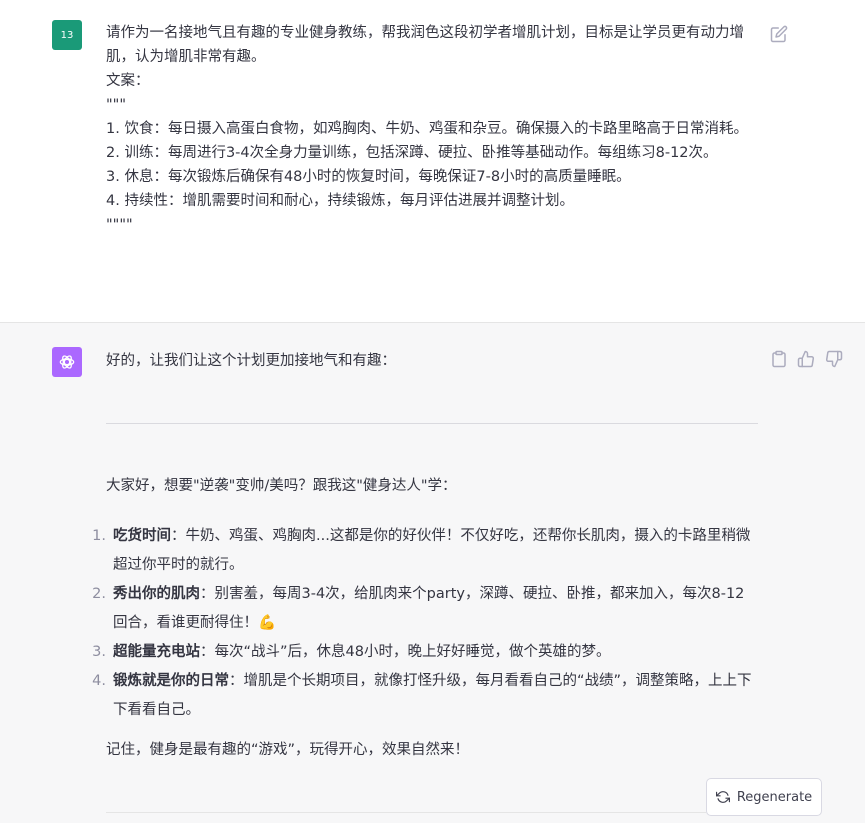  I want to click on list-item-title: 锻炼就是你的日常, so click(171, 681).